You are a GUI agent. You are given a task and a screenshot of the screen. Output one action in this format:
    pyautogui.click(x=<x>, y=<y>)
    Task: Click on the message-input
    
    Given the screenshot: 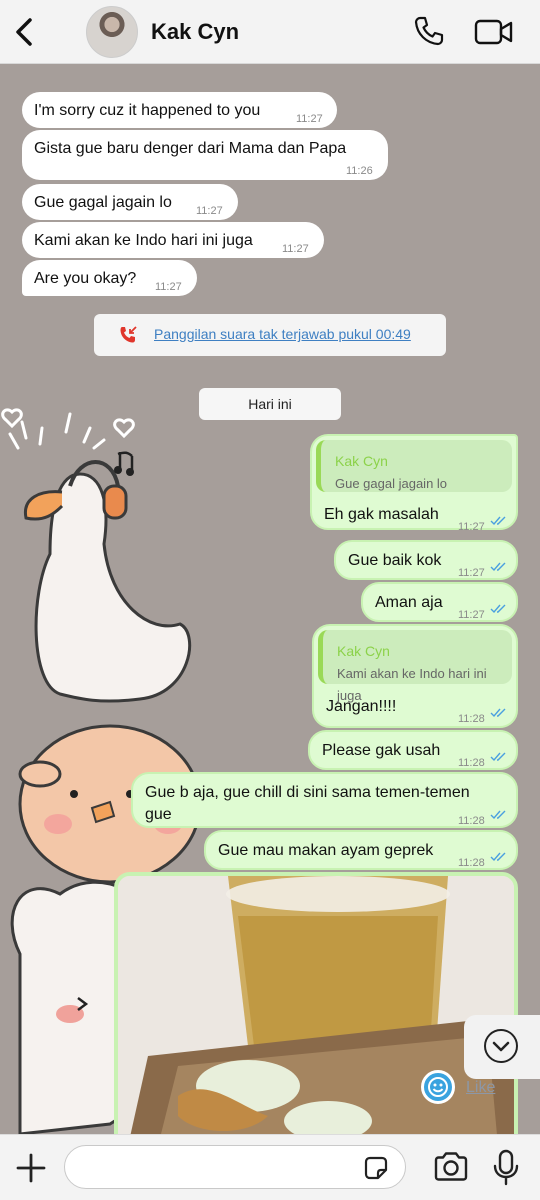 What is the action you would take?
    pyautogui.click(x=235, y=1167)
    